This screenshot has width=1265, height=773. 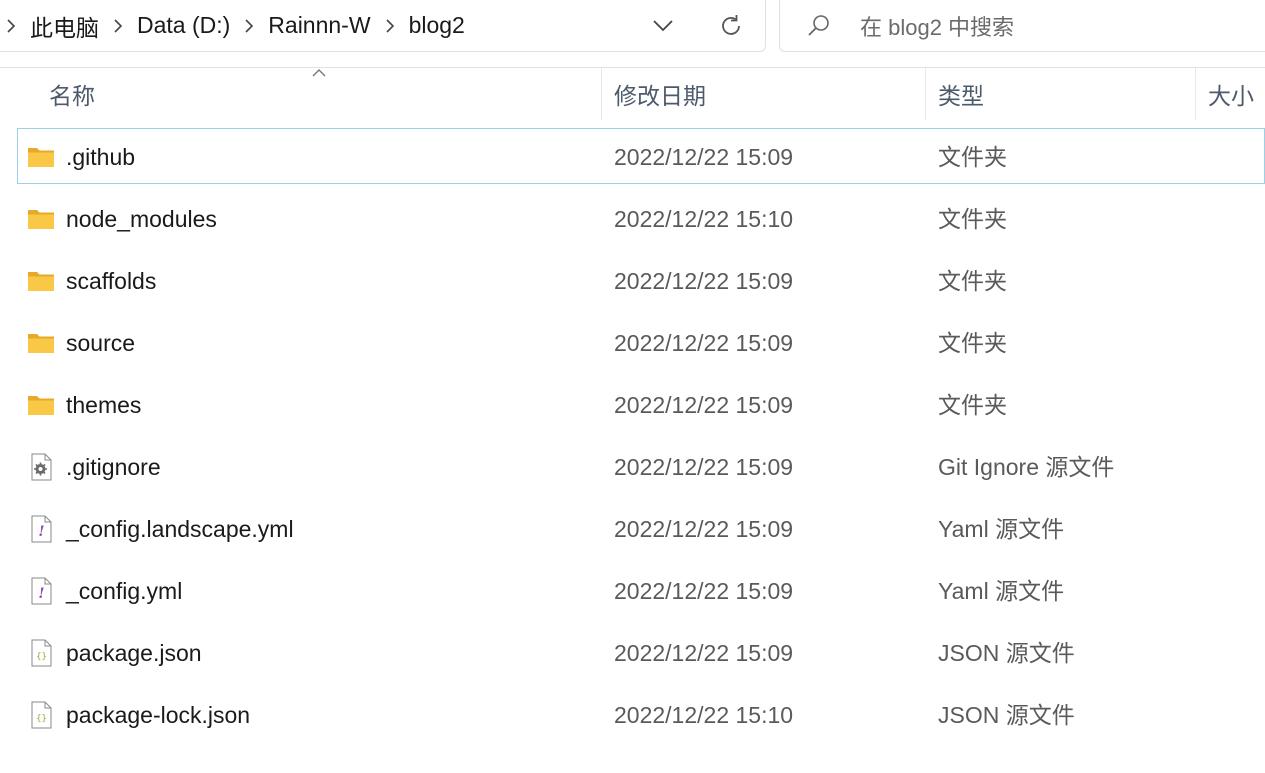 What do you see at coordinates (158, 715) in the screenshot?
I see `file-name: package-lock.json` at bounding box center [158, 715].